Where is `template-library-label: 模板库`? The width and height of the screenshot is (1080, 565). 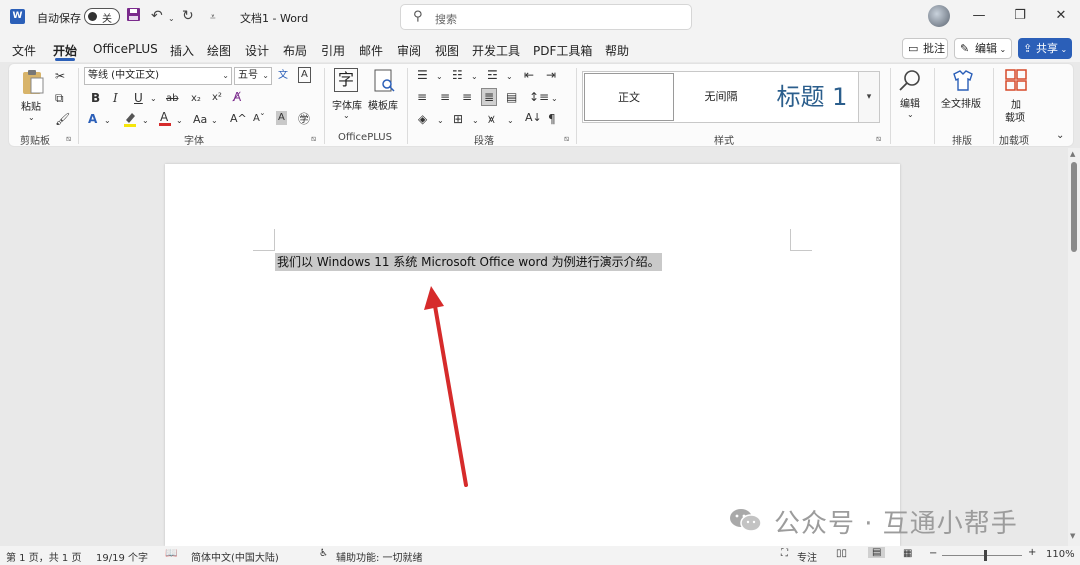 template-library-label: 模板库 is located at coordinates (383, 104).